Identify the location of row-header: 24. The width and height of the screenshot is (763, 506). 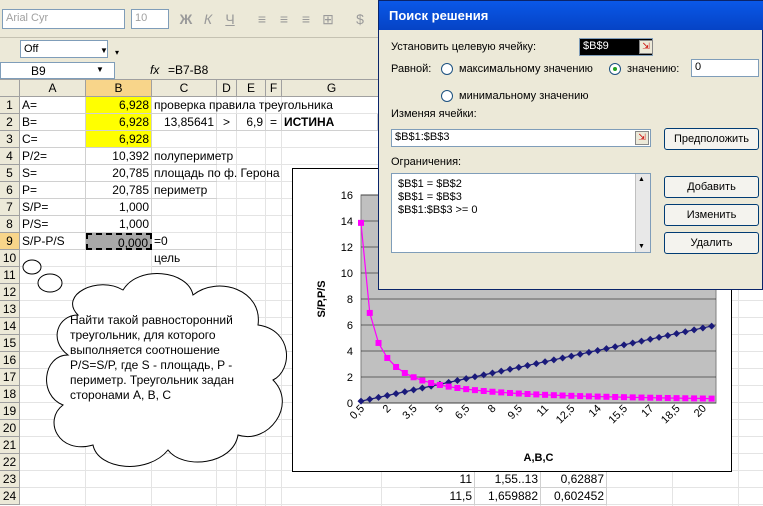
(10, 496).